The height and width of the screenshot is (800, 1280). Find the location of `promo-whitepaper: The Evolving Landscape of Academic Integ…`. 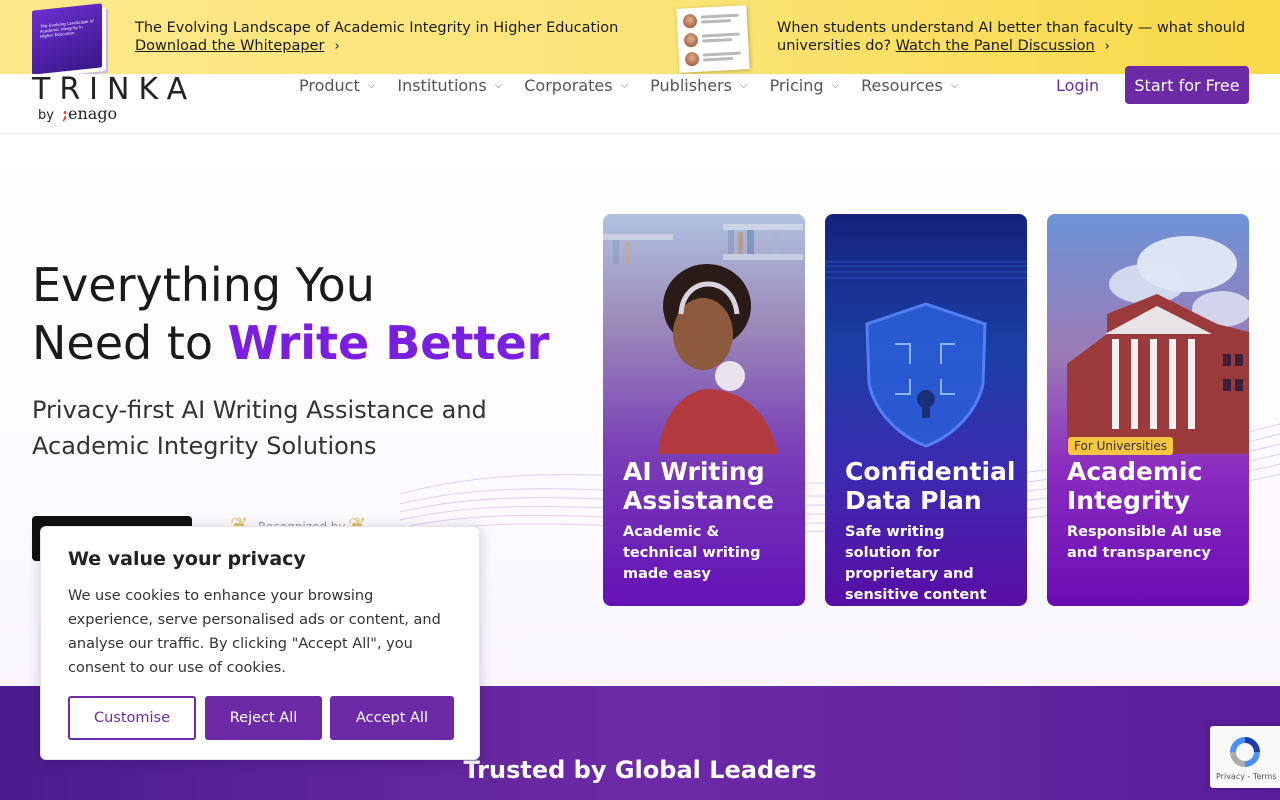

promo-whitepaper: The Evolving Landscape of Academic Integ… is located at coordinates (324, 37).